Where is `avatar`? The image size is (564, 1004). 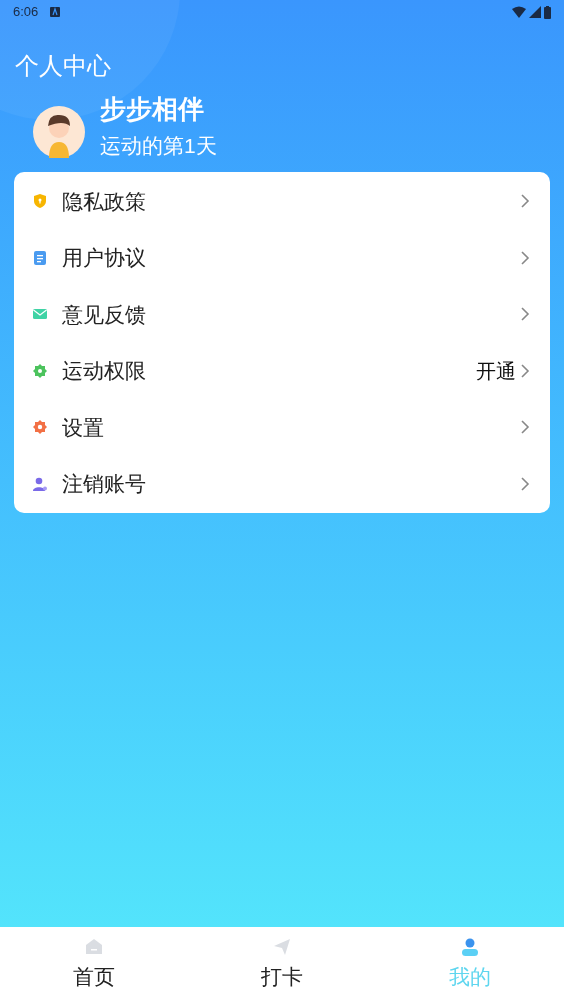 avatar is located at coordinates (59, 132).